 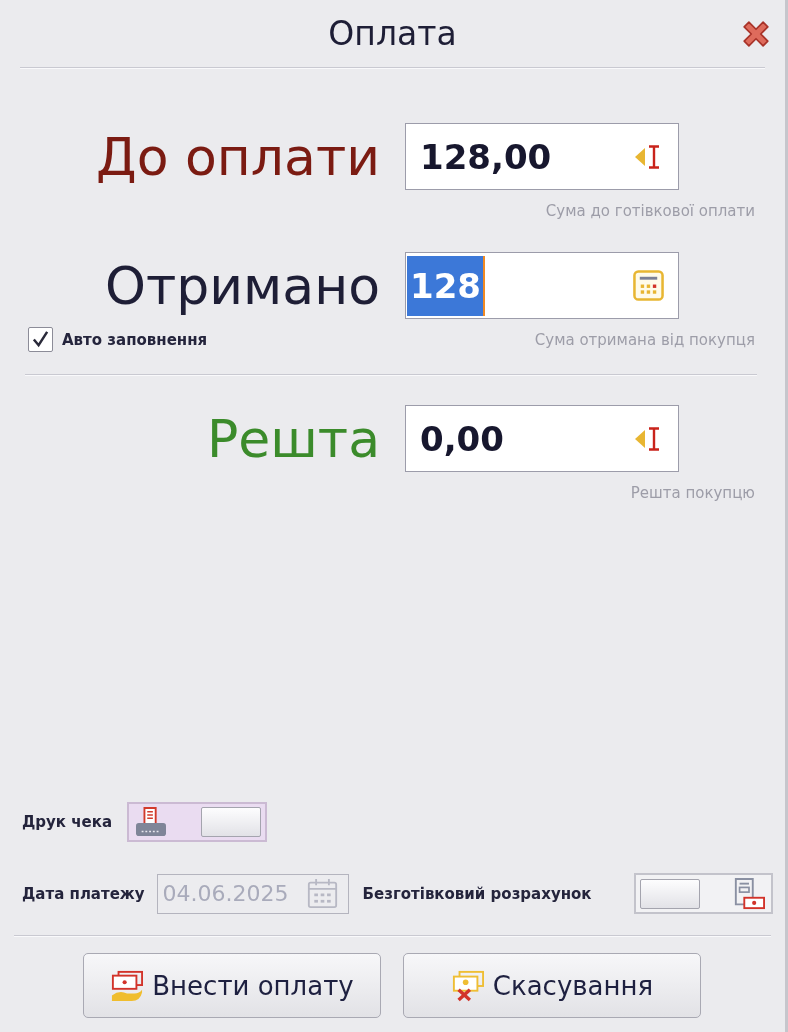 What do you see at coordinates (648, 285) in the screenshot?
I see `calculator-icon` at bounding box center [648, 285].